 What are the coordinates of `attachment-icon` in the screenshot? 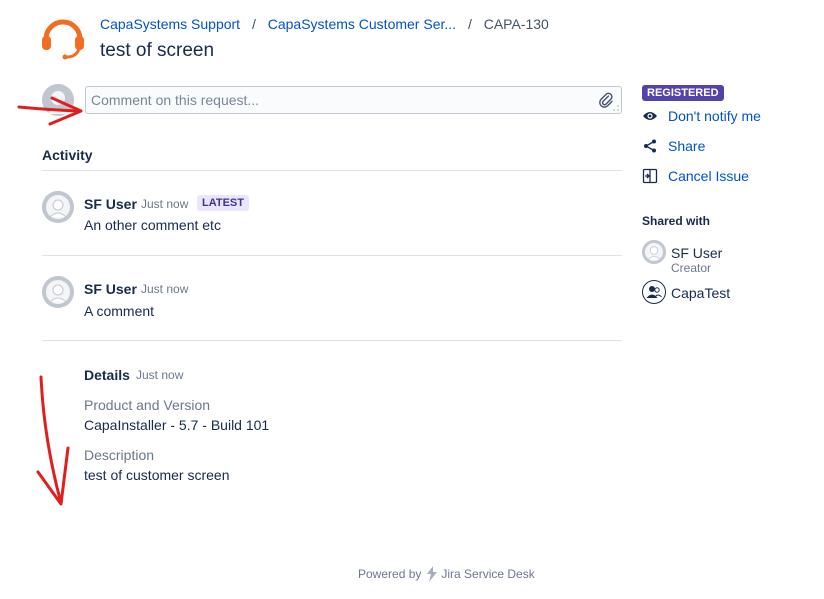 It's located at (606, 100).